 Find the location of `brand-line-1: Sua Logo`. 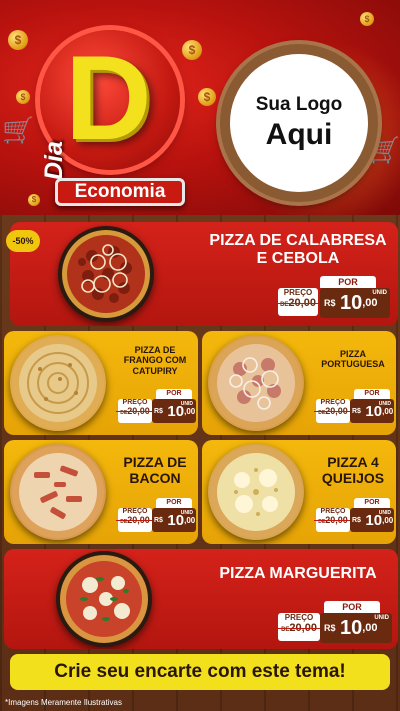

brand-line-1: Sua Logo is located at coordinates (299, 104).